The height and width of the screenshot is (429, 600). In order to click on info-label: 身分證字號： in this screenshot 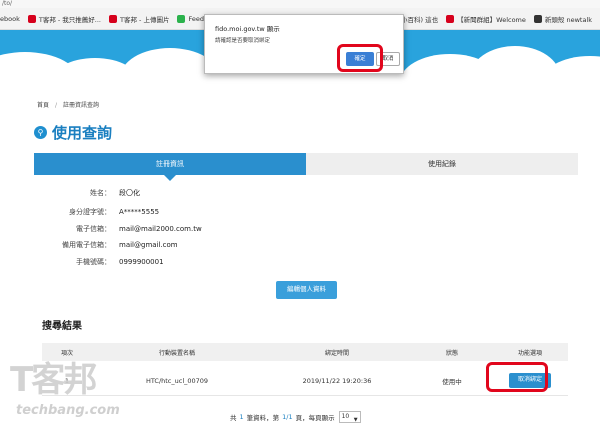, I will do `click(90, 212)`.